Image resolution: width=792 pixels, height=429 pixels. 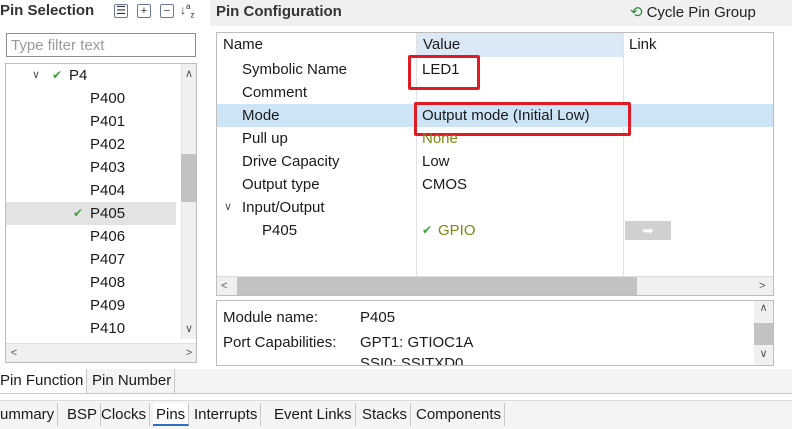 I want to click on tree-item-p403: P403, so click(x=91, y=167).